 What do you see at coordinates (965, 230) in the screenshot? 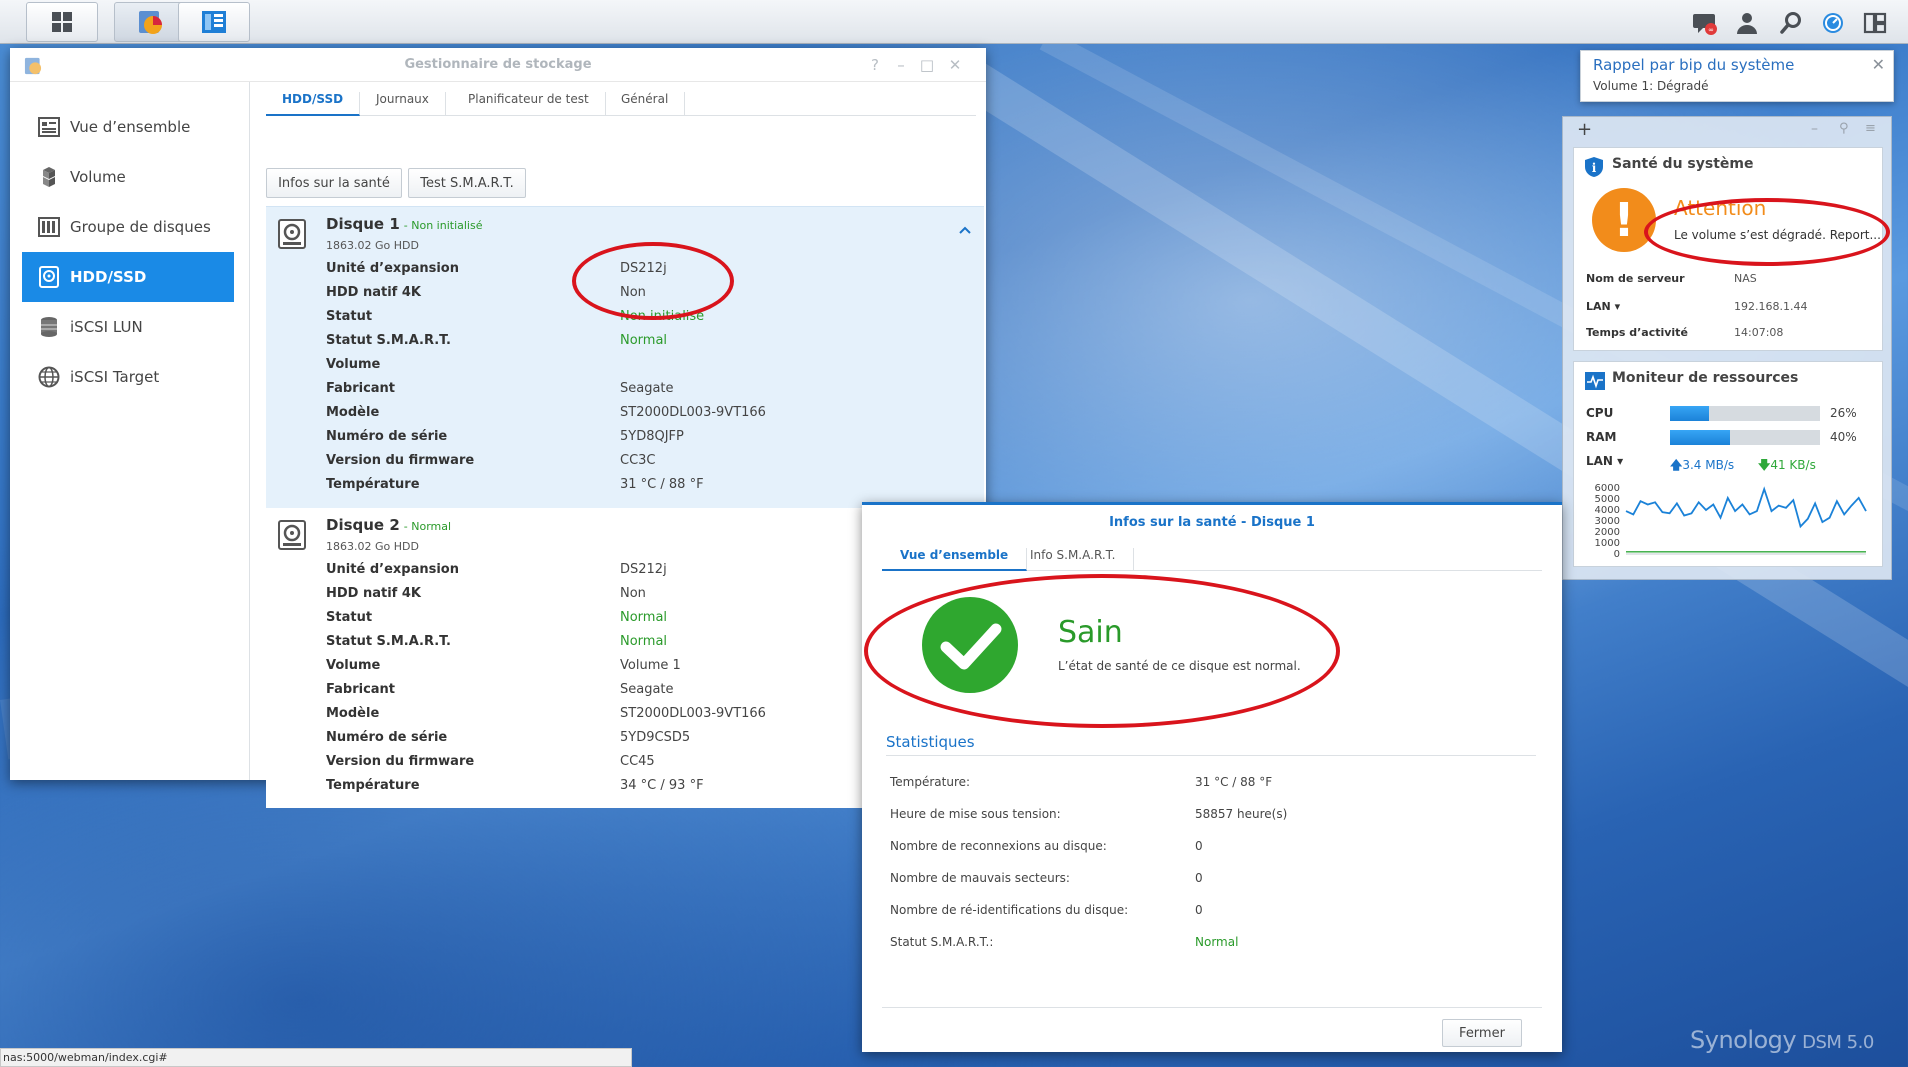
I see `chevron-up-icon` at bounding box center [965, 230].